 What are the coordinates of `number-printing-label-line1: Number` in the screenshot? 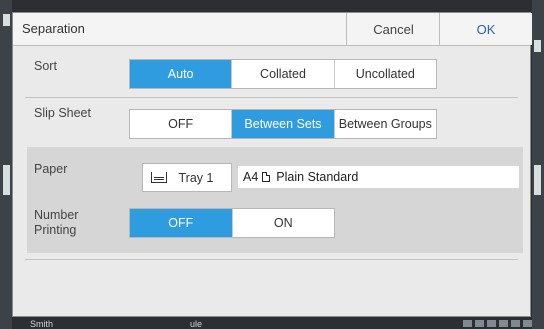 It's located at (56, 215).